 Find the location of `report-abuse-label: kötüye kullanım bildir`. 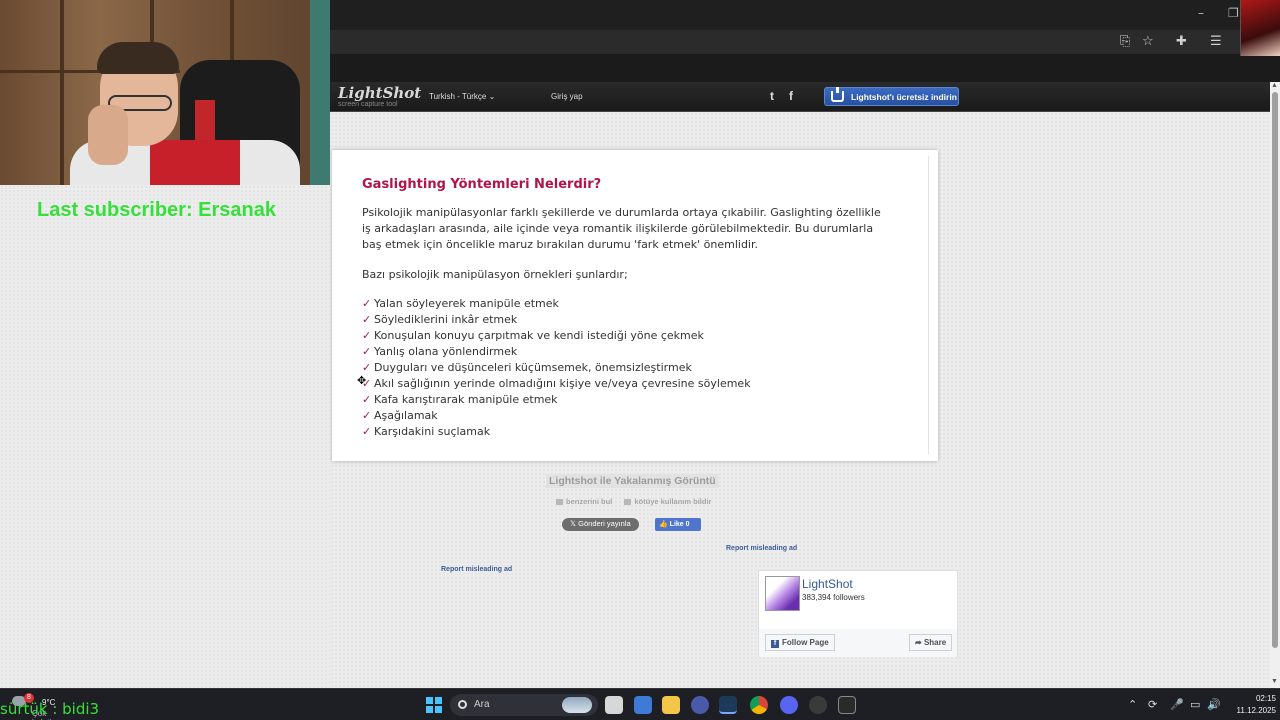

report-abuse-label: kötüye kullanım bildir is located at coordinates (673, 501).